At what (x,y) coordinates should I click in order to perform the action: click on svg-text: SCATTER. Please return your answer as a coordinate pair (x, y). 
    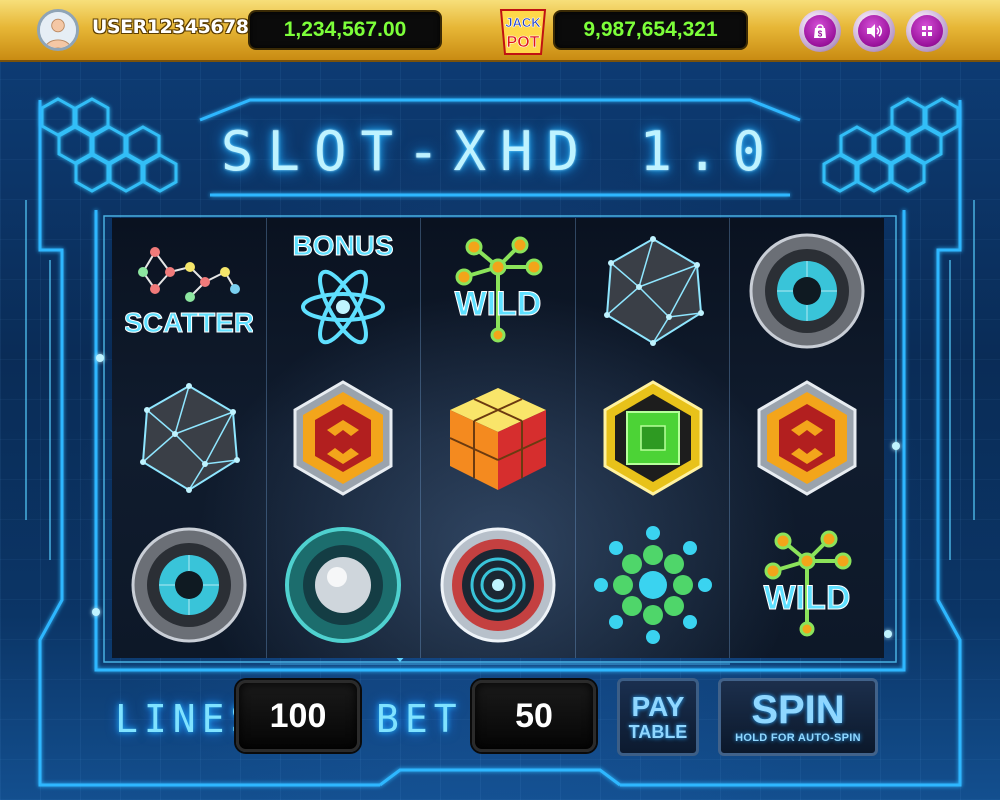
    Looking at the image, I should click on (189, 322).